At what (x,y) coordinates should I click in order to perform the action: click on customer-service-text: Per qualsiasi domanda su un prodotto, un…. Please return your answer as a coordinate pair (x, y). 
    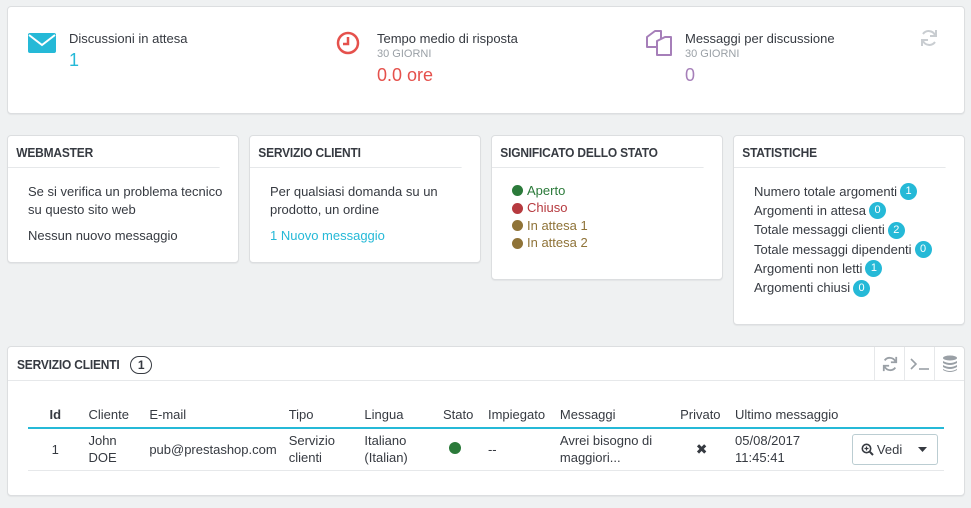
    Looking at the image, I should click on (354, 200).